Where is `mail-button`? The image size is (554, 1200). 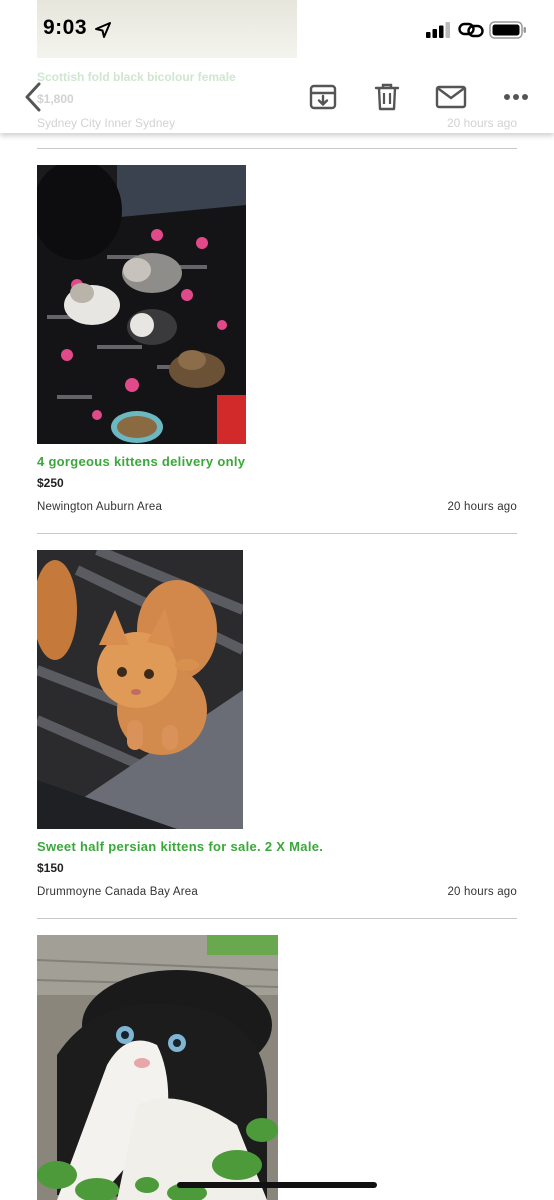 mail-button is located at coordinates (451, 97).